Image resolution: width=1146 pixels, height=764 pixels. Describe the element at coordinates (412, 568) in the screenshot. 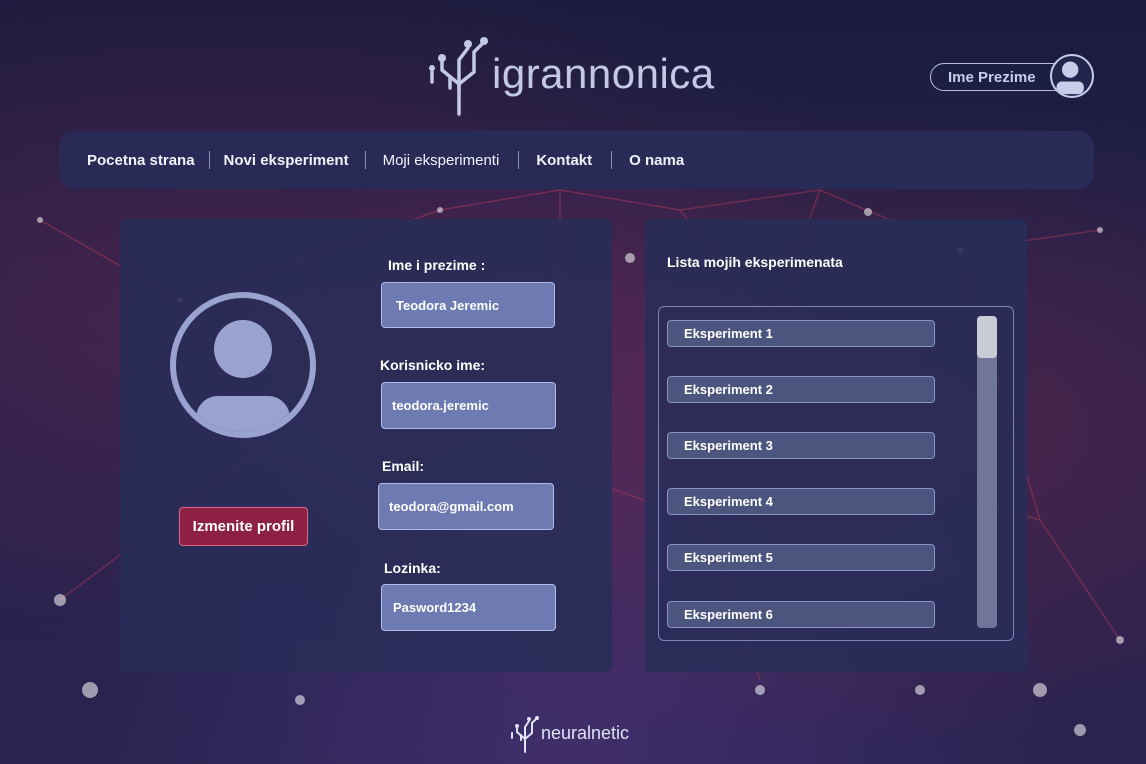

I see `password-label: Lozinka:` at that location.